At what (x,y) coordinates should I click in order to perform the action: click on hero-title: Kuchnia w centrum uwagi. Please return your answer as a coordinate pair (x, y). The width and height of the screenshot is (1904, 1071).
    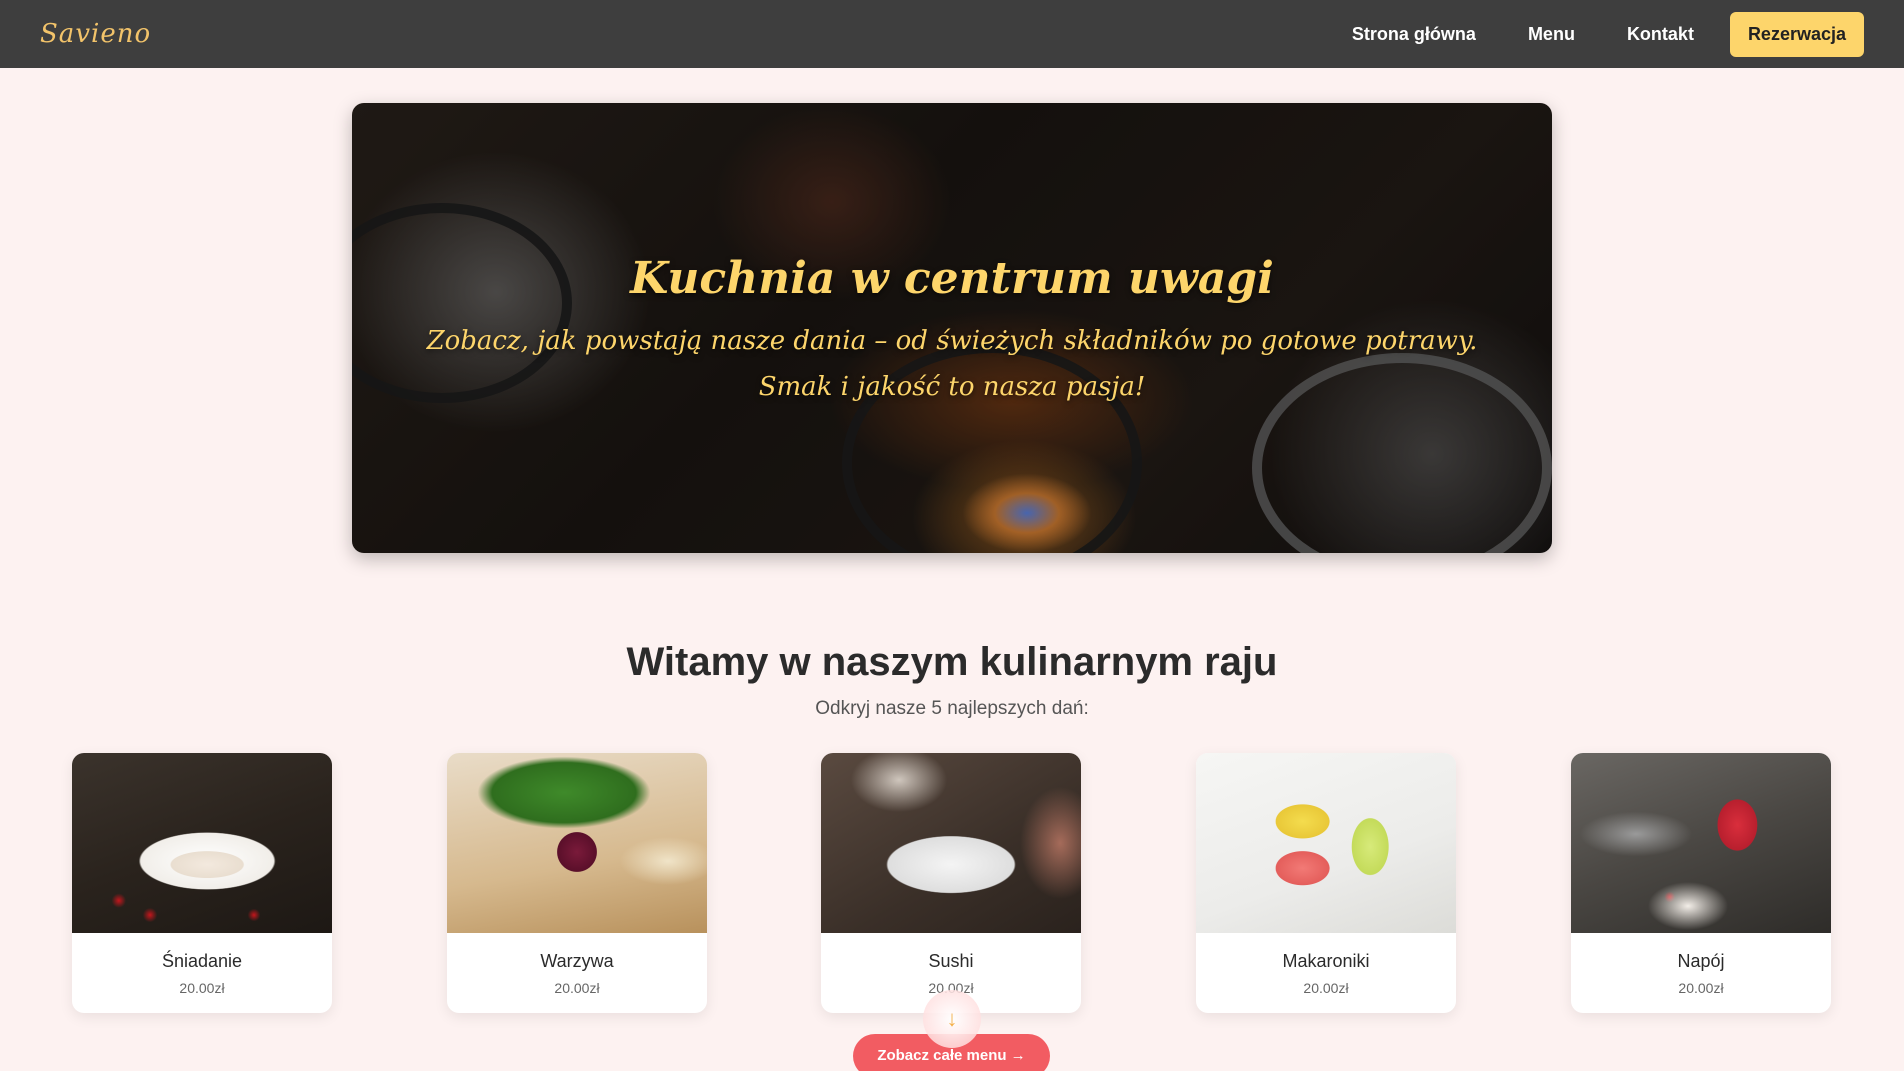
    Looking at the image, I should click on (952, 278).